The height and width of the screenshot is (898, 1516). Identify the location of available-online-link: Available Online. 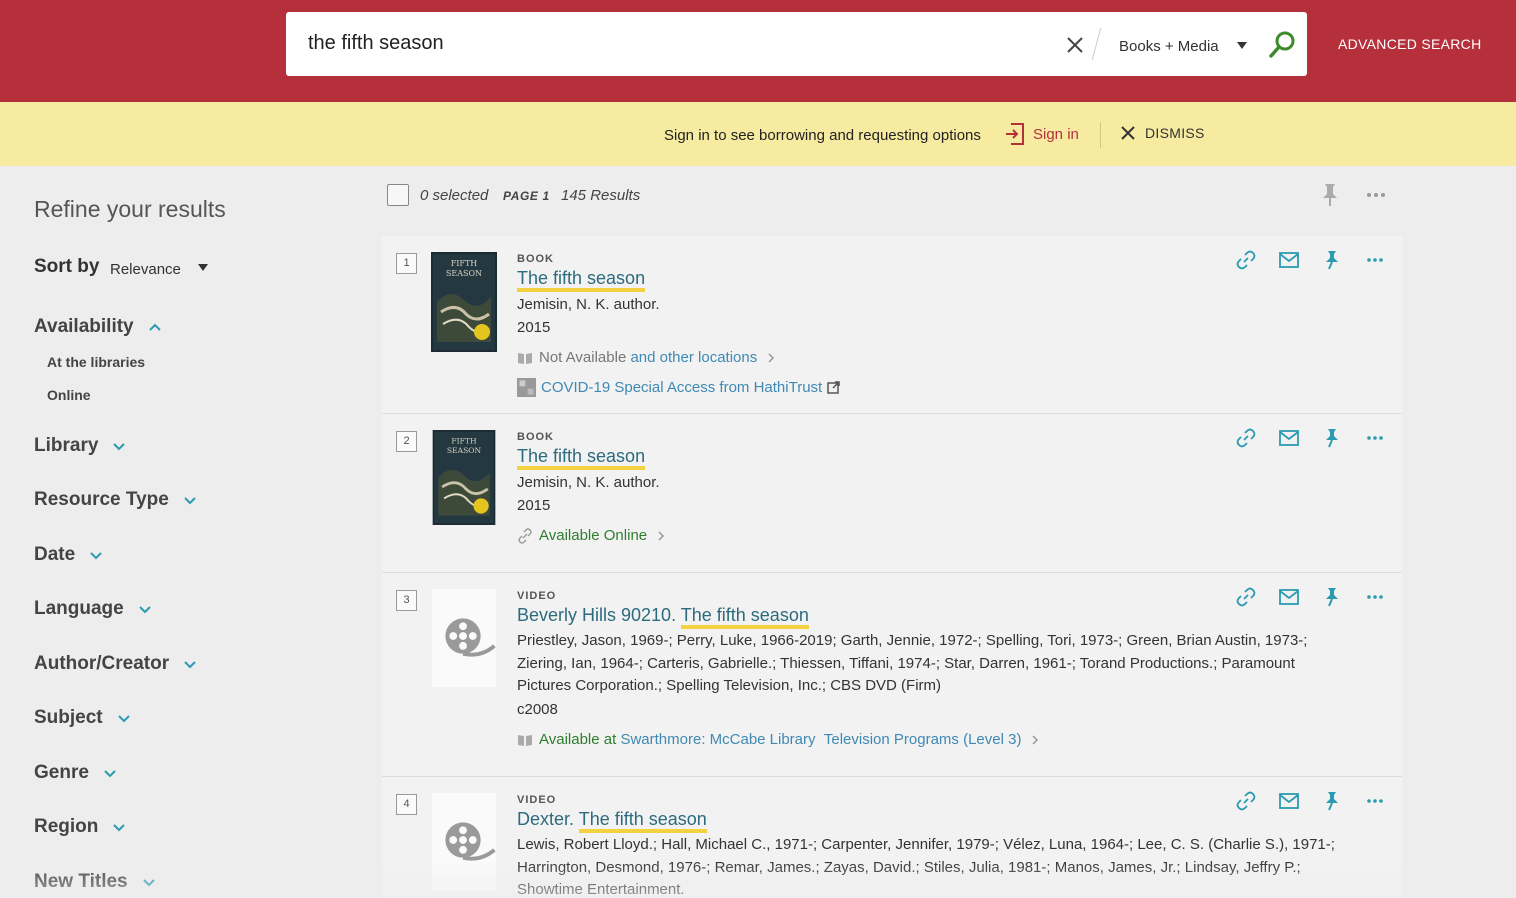
(593, 535).